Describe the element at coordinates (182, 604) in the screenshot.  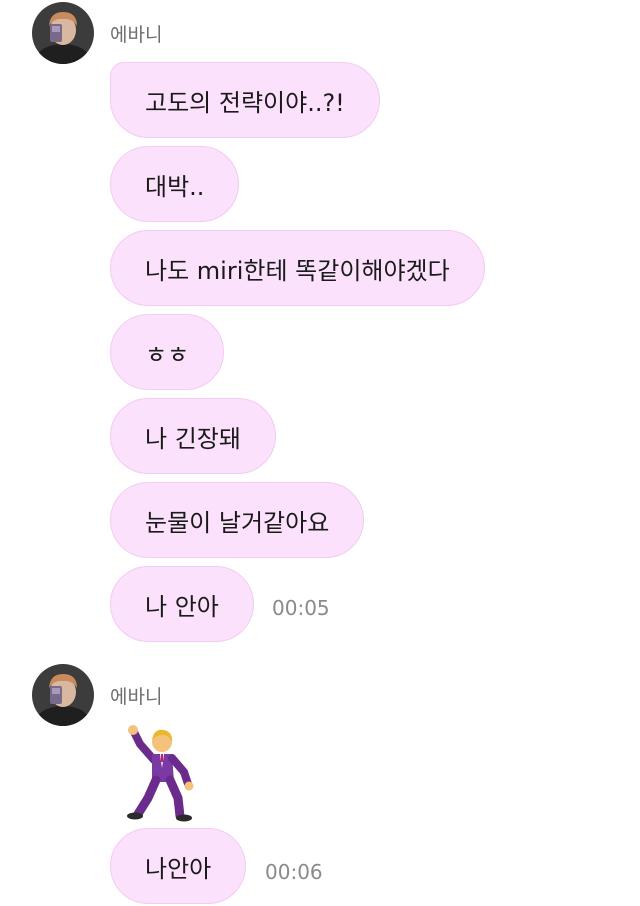
I see `message-bubble: 나 안아` at that location.